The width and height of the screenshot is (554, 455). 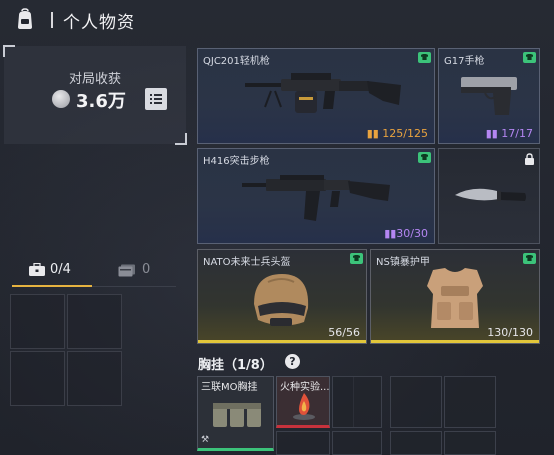 I want to click on safebox-grid, so click(x=67, y=351).